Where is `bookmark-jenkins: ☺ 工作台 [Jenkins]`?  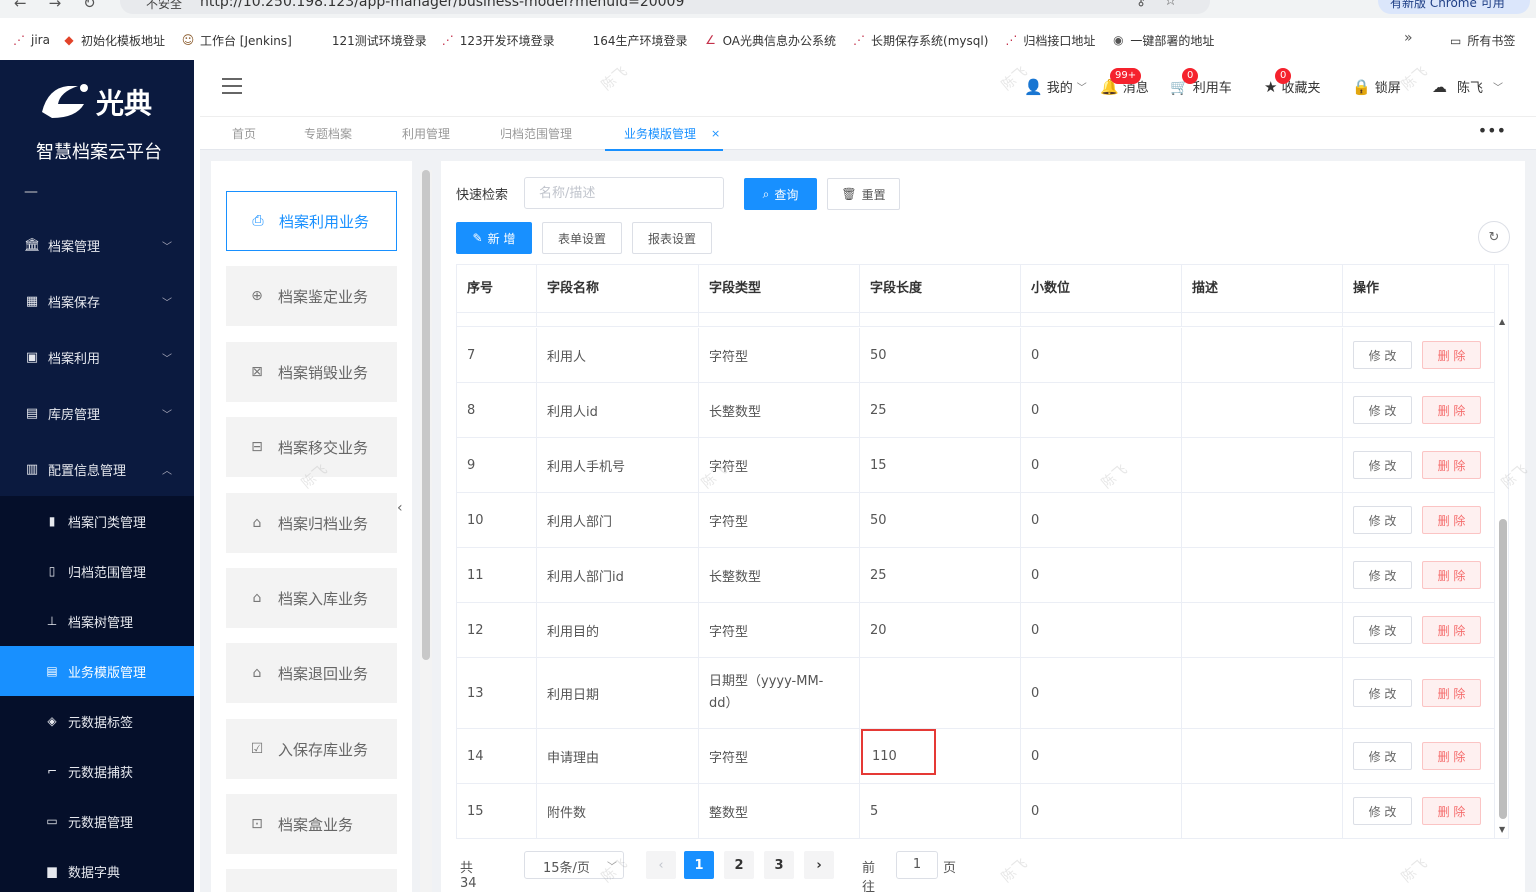
bookmark-jenkins: ☺ 工作台 [Jenkins] is located at coordinates (236, 40).